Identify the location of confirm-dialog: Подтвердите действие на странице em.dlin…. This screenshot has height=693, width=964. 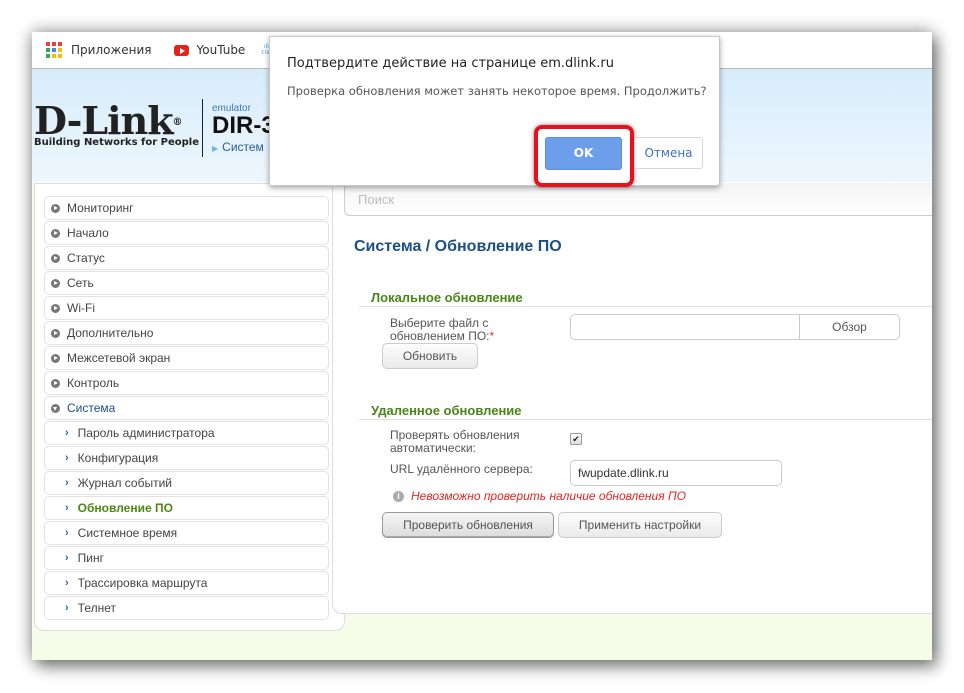
(494, 111).